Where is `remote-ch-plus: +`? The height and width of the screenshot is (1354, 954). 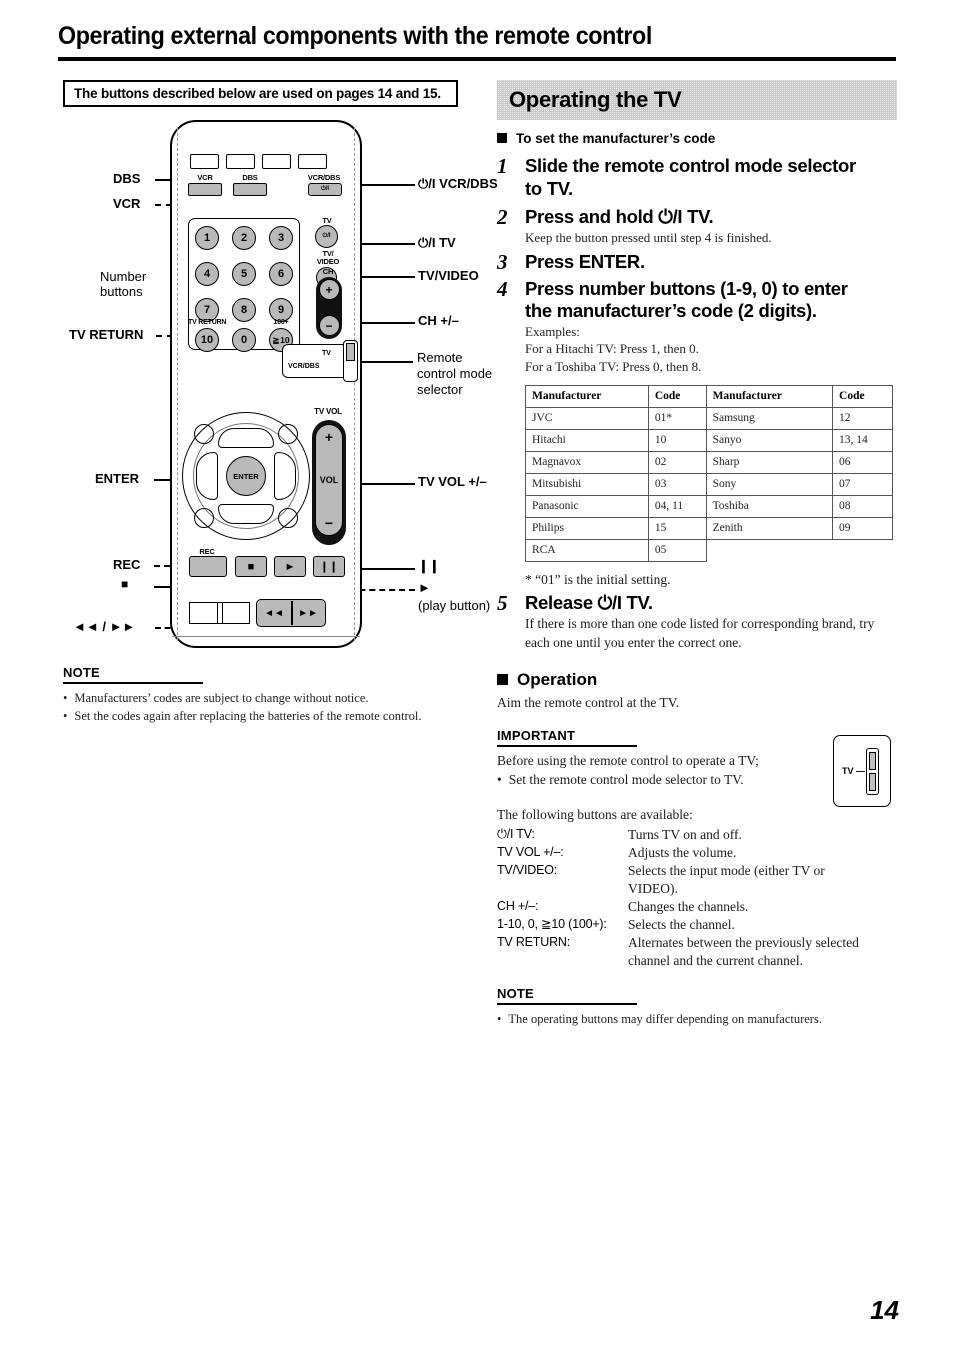 remote-ch-plus: + is located at coordinates (329, 289).